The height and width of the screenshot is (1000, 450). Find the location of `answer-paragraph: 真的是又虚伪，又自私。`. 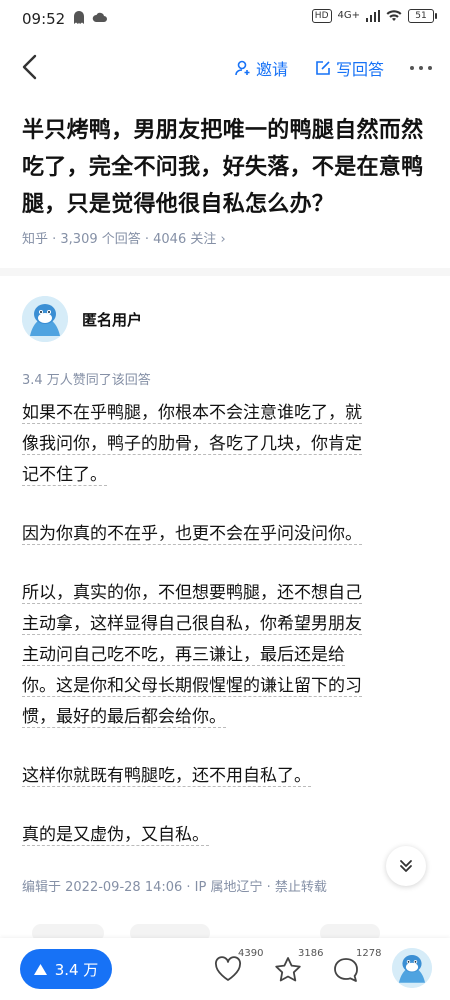

answer-paragraph: 真的是又虚伪，又自私。 is located at coordinates (228, 835).